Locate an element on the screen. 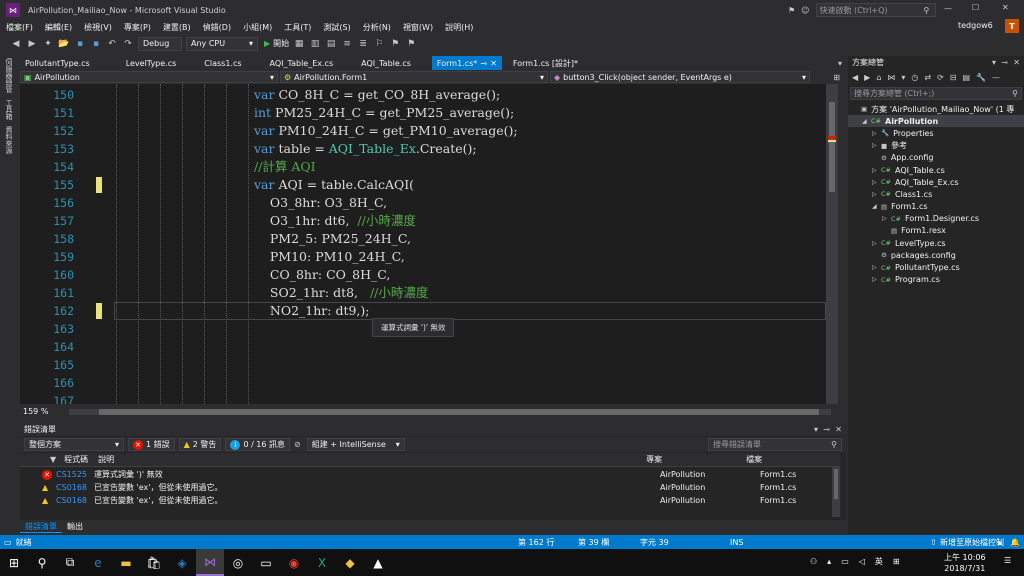 This screenshot has width=1024, height=576. photos-icon: ▲ is located at coordinates (378, 562).